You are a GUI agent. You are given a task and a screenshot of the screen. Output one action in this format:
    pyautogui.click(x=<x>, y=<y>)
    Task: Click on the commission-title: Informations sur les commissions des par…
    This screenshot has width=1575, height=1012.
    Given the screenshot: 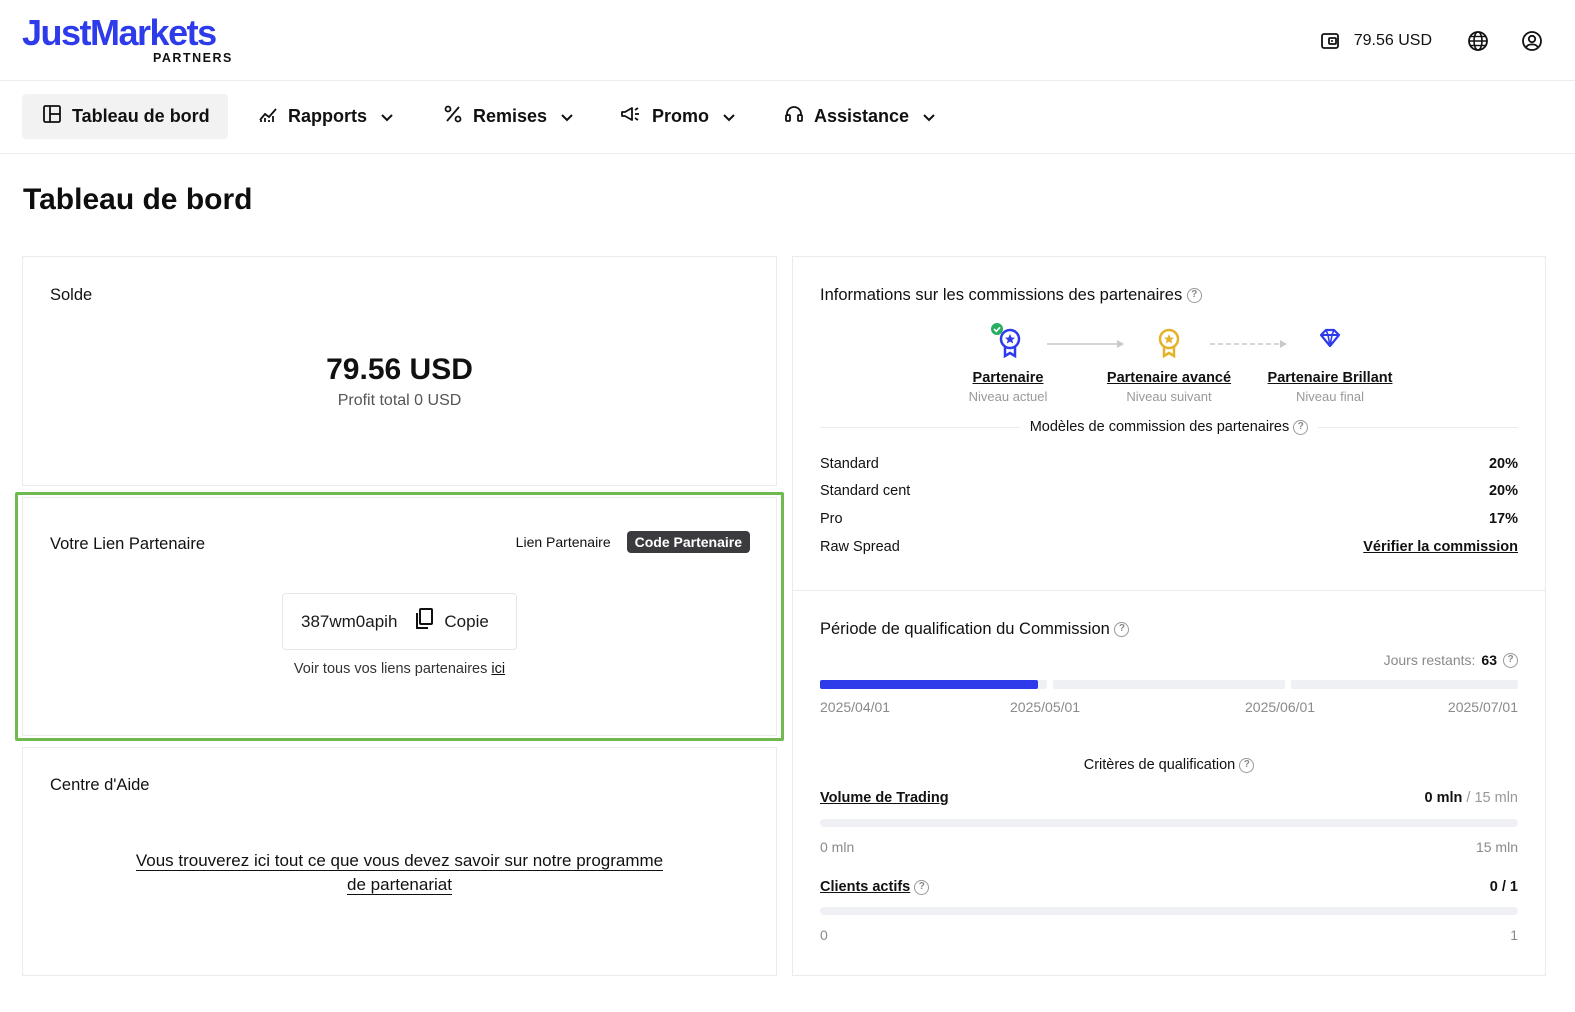 What is the action you would take?
    pyautogui.click(x=1011, y=295)
    